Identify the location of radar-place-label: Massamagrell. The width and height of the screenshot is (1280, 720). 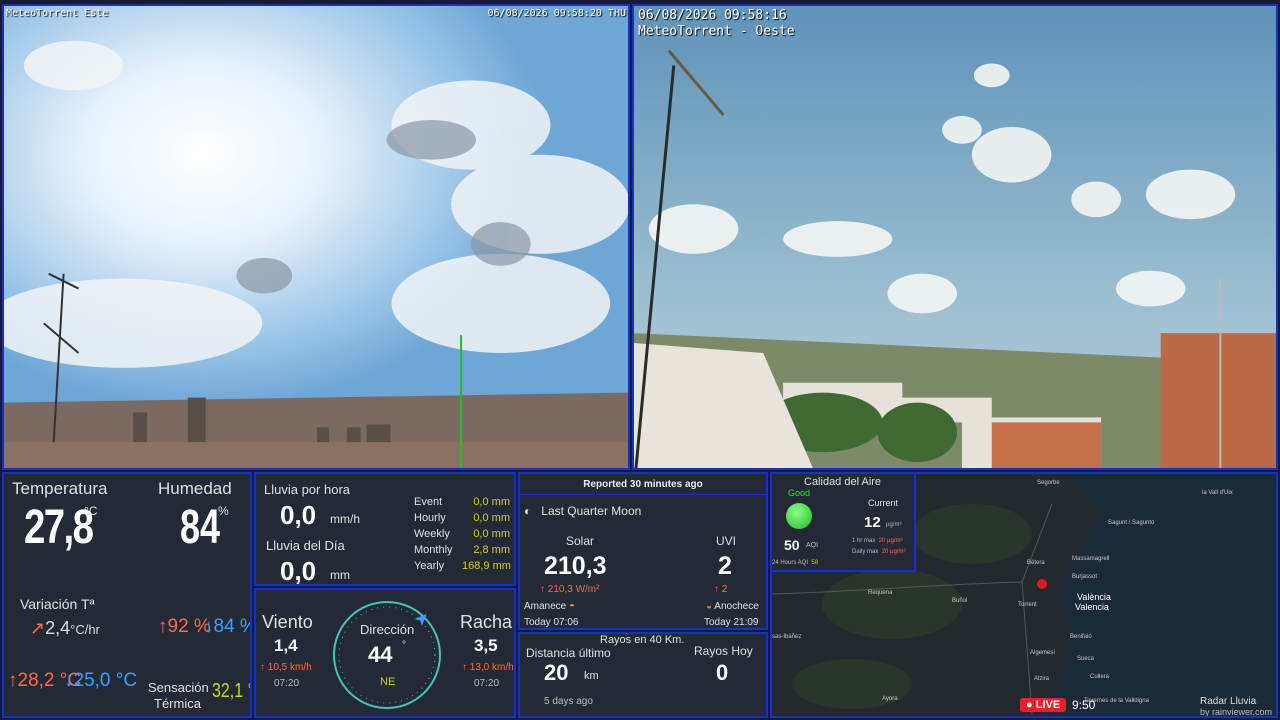
(1091, 559).